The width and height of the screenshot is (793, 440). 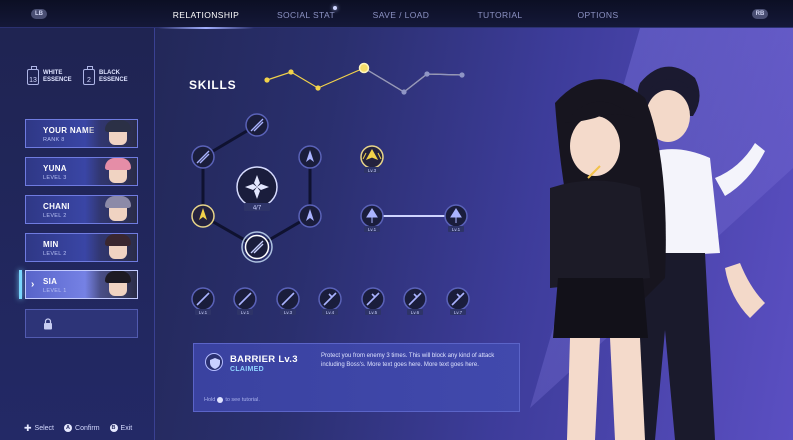 I want to click on skill-level-label: Lv.7, so click(x=458, y=312).